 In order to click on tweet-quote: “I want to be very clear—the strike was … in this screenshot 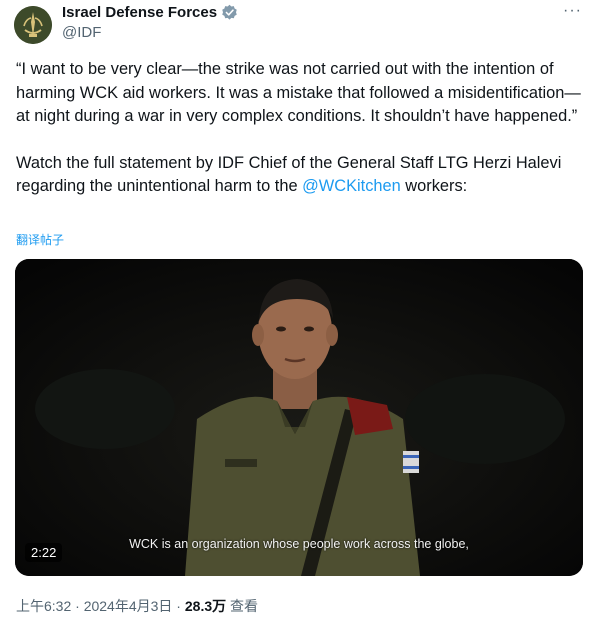, I will do `click(298, 92)`.